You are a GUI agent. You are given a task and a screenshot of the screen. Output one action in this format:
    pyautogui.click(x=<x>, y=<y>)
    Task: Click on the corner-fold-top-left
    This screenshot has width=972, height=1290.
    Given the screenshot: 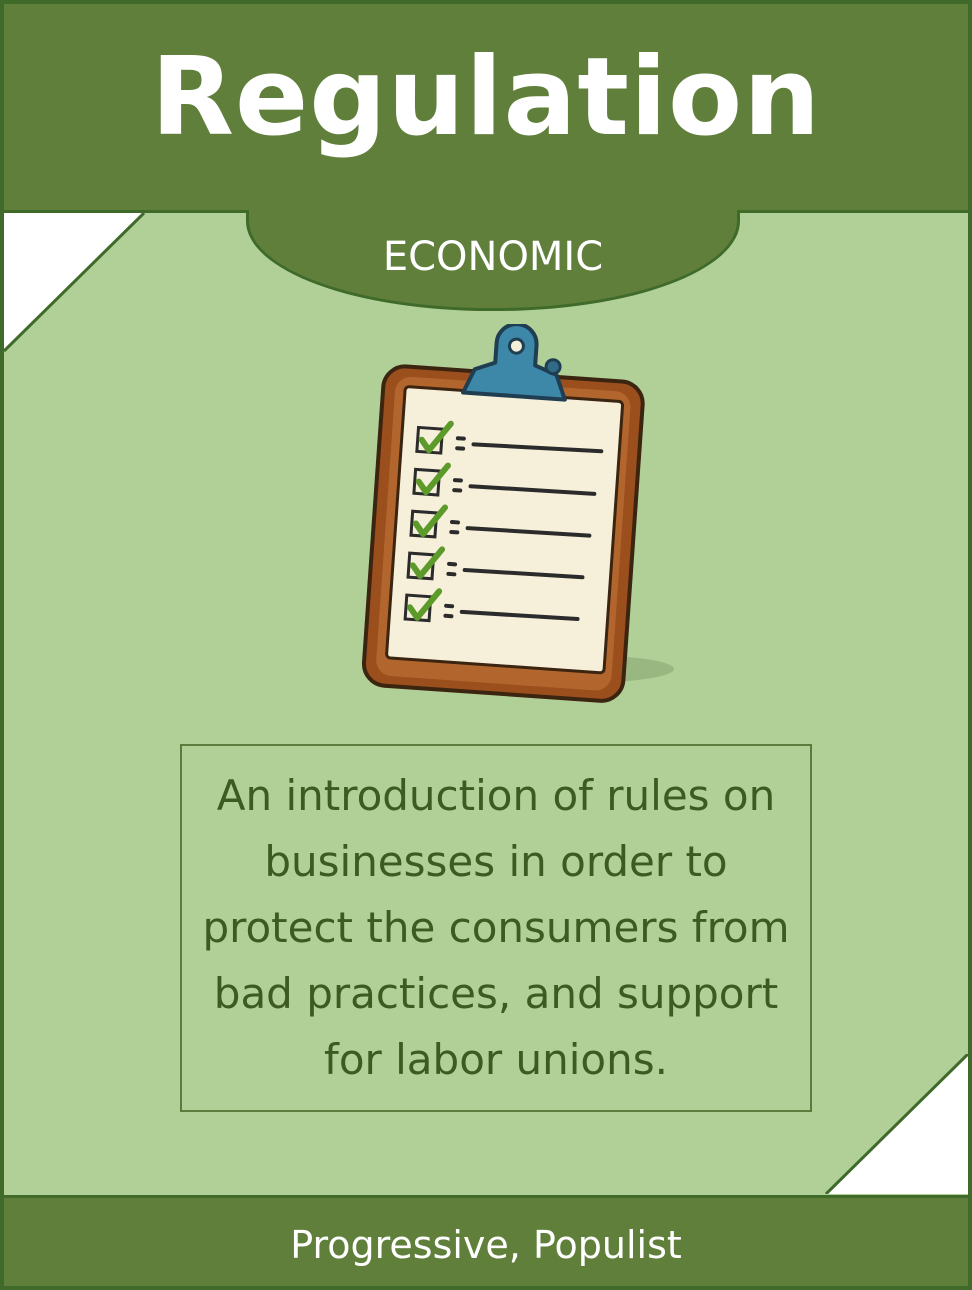 What is the action you would take?
    pyautogui.click(x=75, y=283)
    